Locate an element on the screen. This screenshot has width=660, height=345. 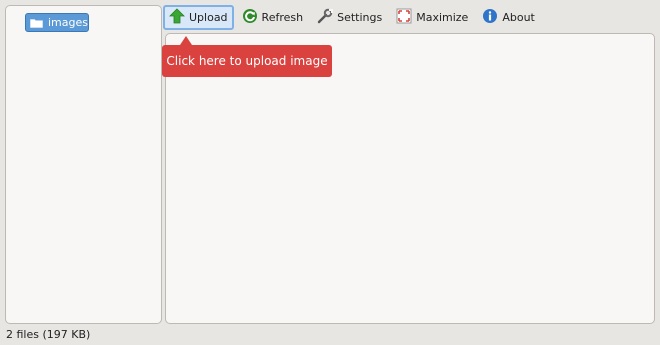
upload-arrow-icon is located at coordinates (177, 17).